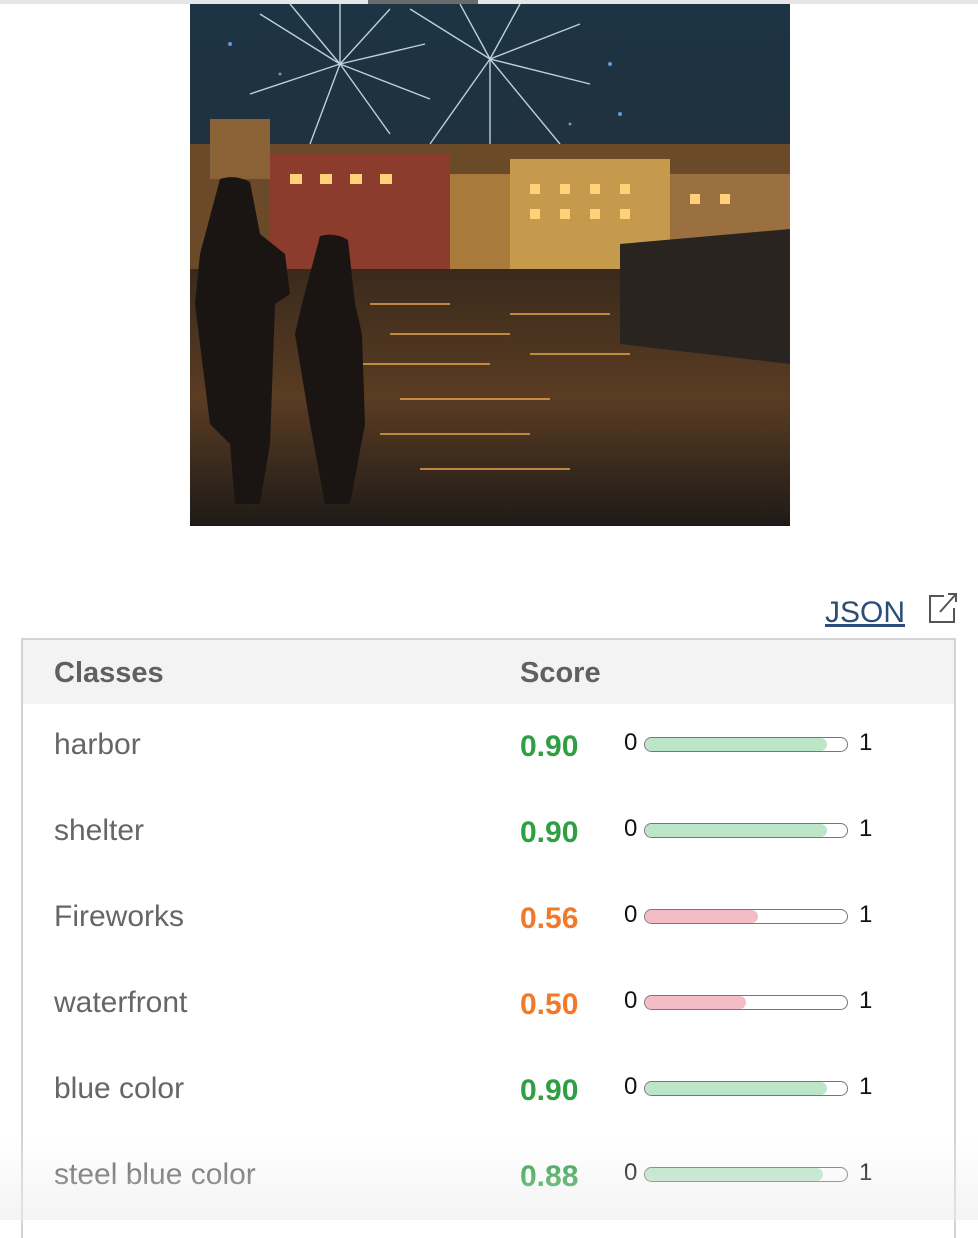  Describe the element at coordinates (942, 608) in the screenshot. I see `external-link-icon` at that location.